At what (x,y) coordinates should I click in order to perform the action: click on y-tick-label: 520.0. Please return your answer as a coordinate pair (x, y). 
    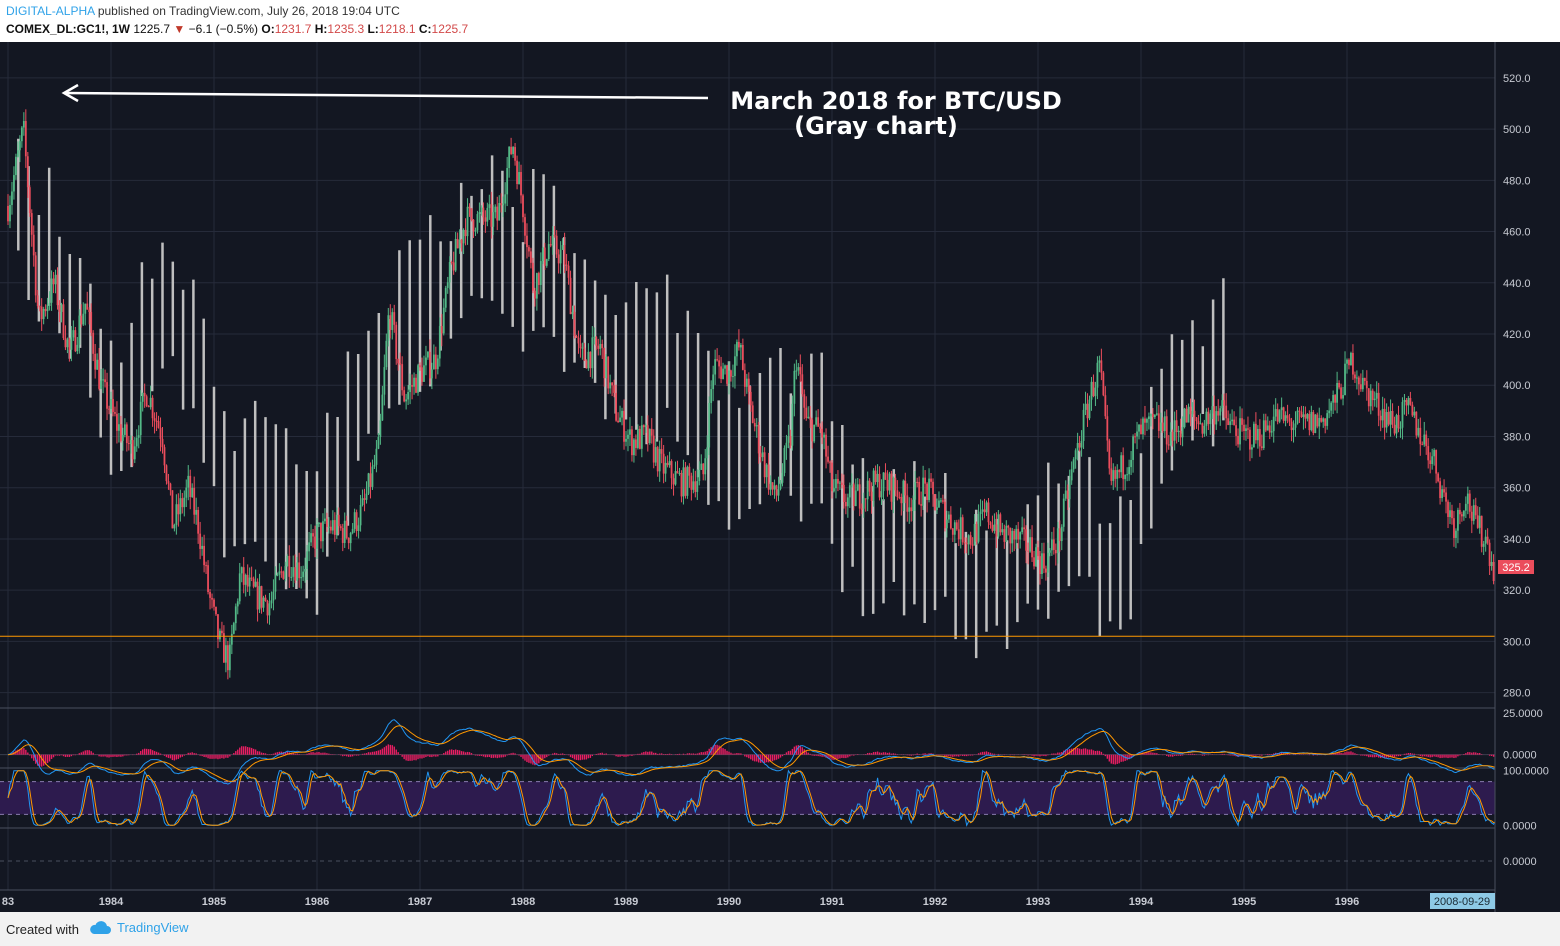
    Looking at the image, I should click on (1517, 79).